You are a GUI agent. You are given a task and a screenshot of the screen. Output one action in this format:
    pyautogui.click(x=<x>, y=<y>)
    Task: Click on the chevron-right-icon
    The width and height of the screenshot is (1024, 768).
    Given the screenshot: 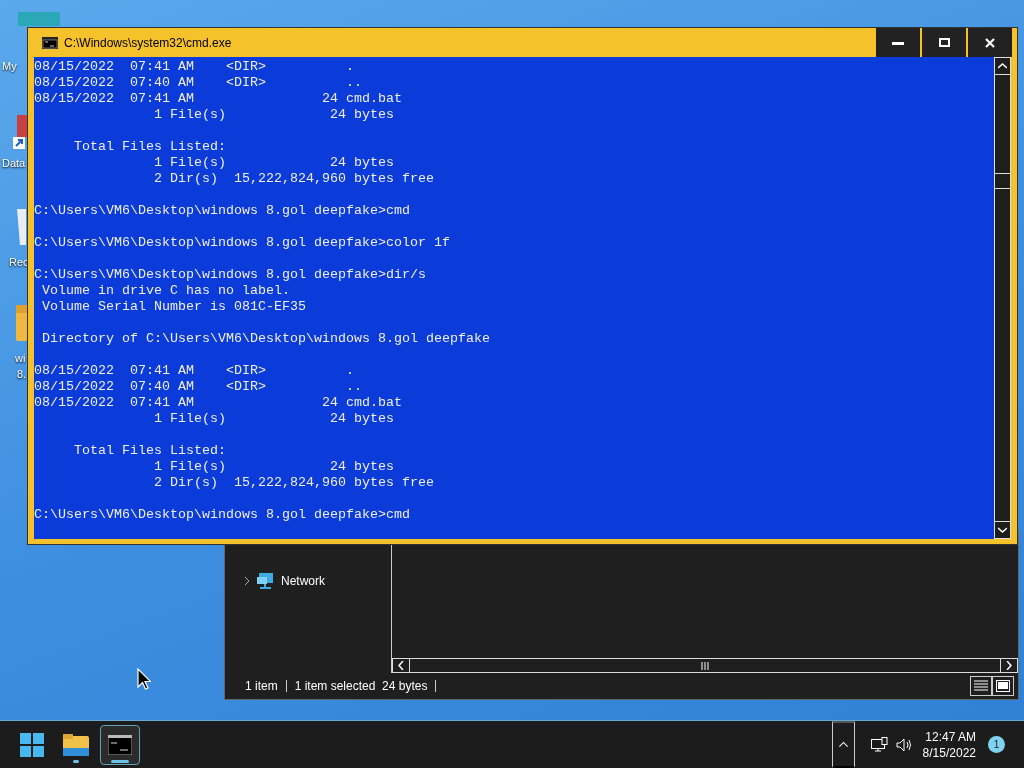 What is the action you would take?
    pyautogui.click(x=247, y=581)
    